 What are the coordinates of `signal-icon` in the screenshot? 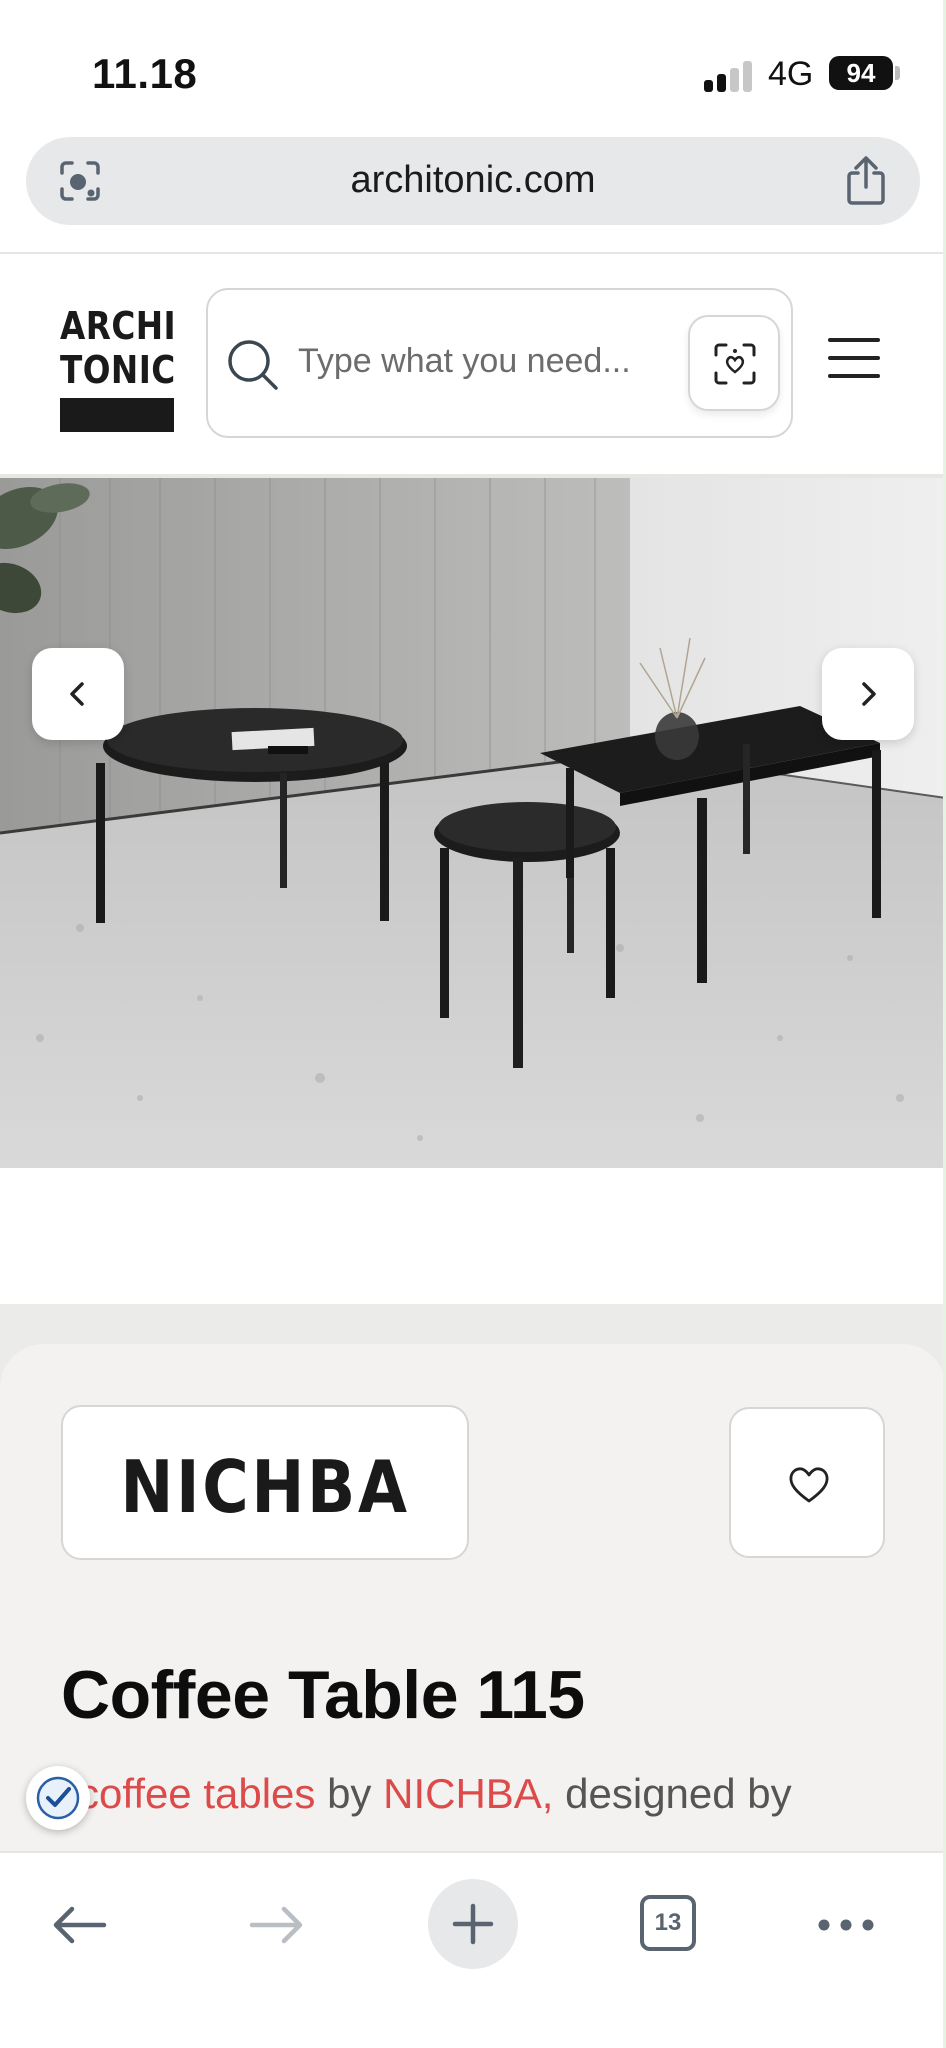 It's located at (729, 76).